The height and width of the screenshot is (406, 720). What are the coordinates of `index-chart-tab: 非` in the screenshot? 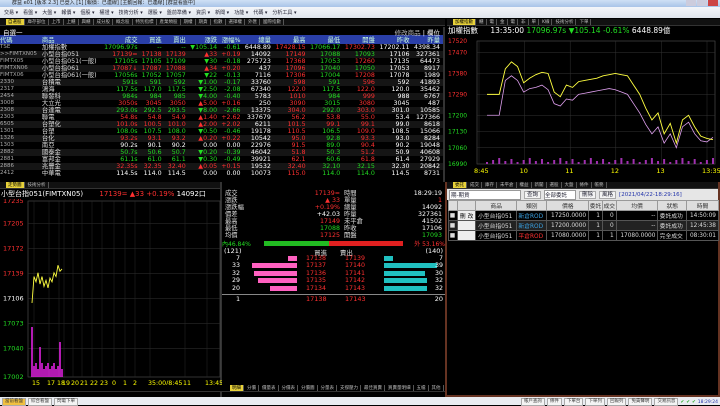 It's located at (524, 22).